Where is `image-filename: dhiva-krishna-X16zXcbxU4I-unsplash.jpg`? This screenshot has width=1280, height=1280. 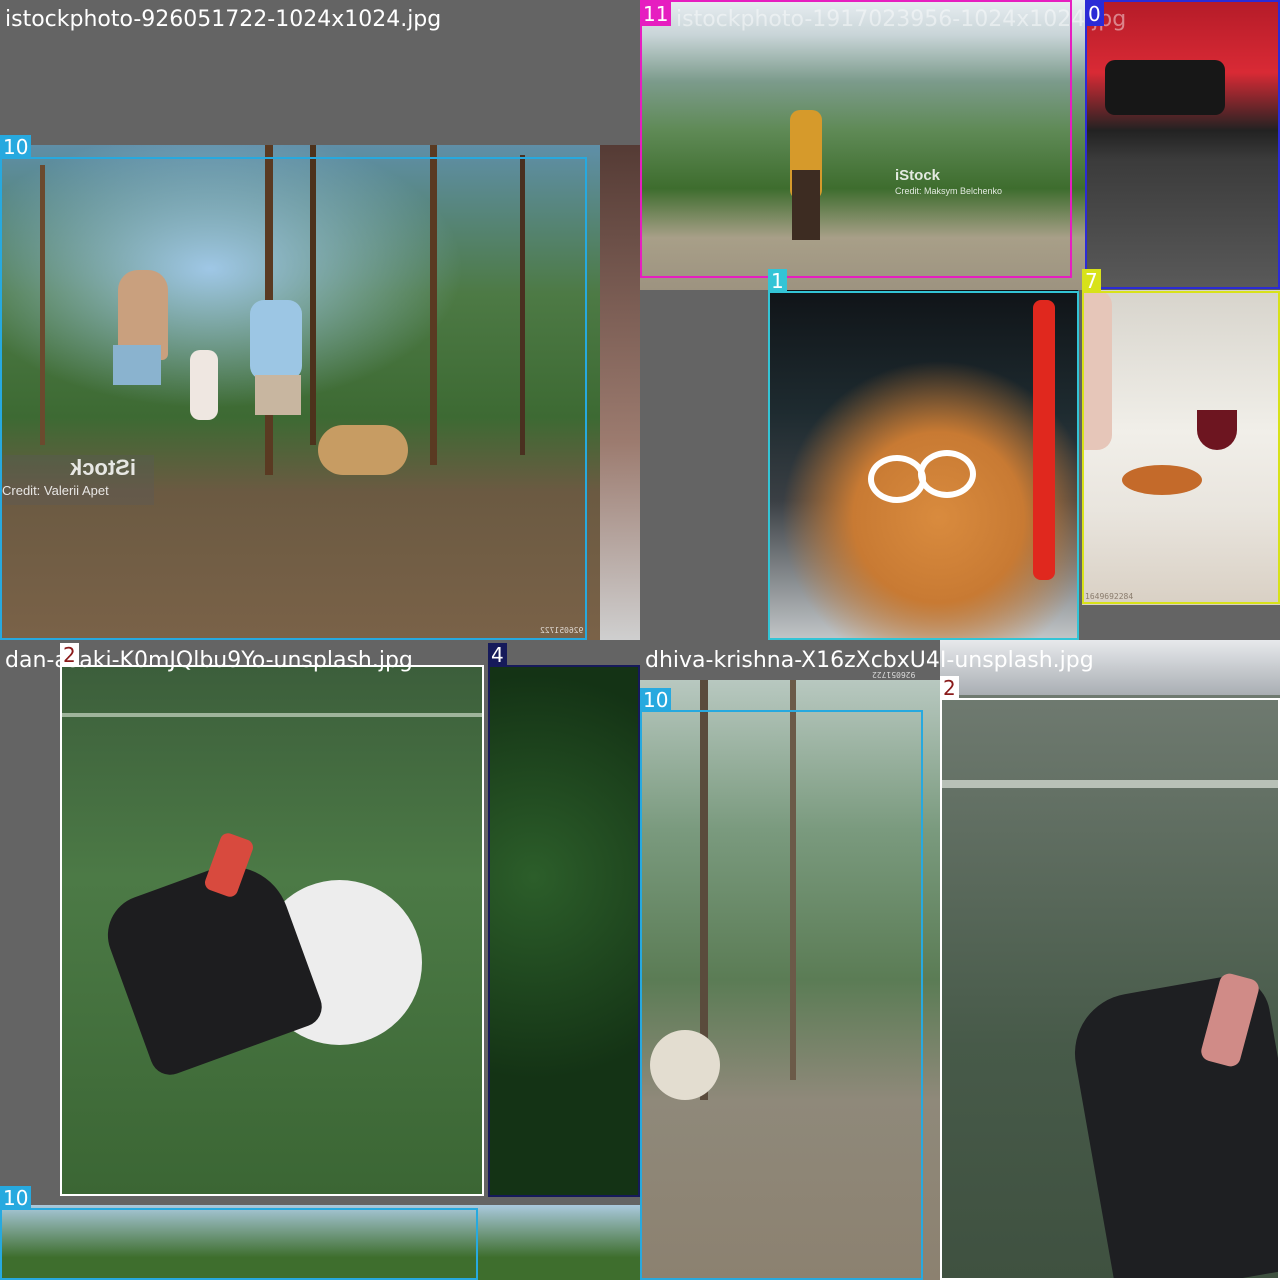 image-filename: dhiva-krishna-X16zXcbxU4I-unsplash.jpg is located at coordinates (869, 660).